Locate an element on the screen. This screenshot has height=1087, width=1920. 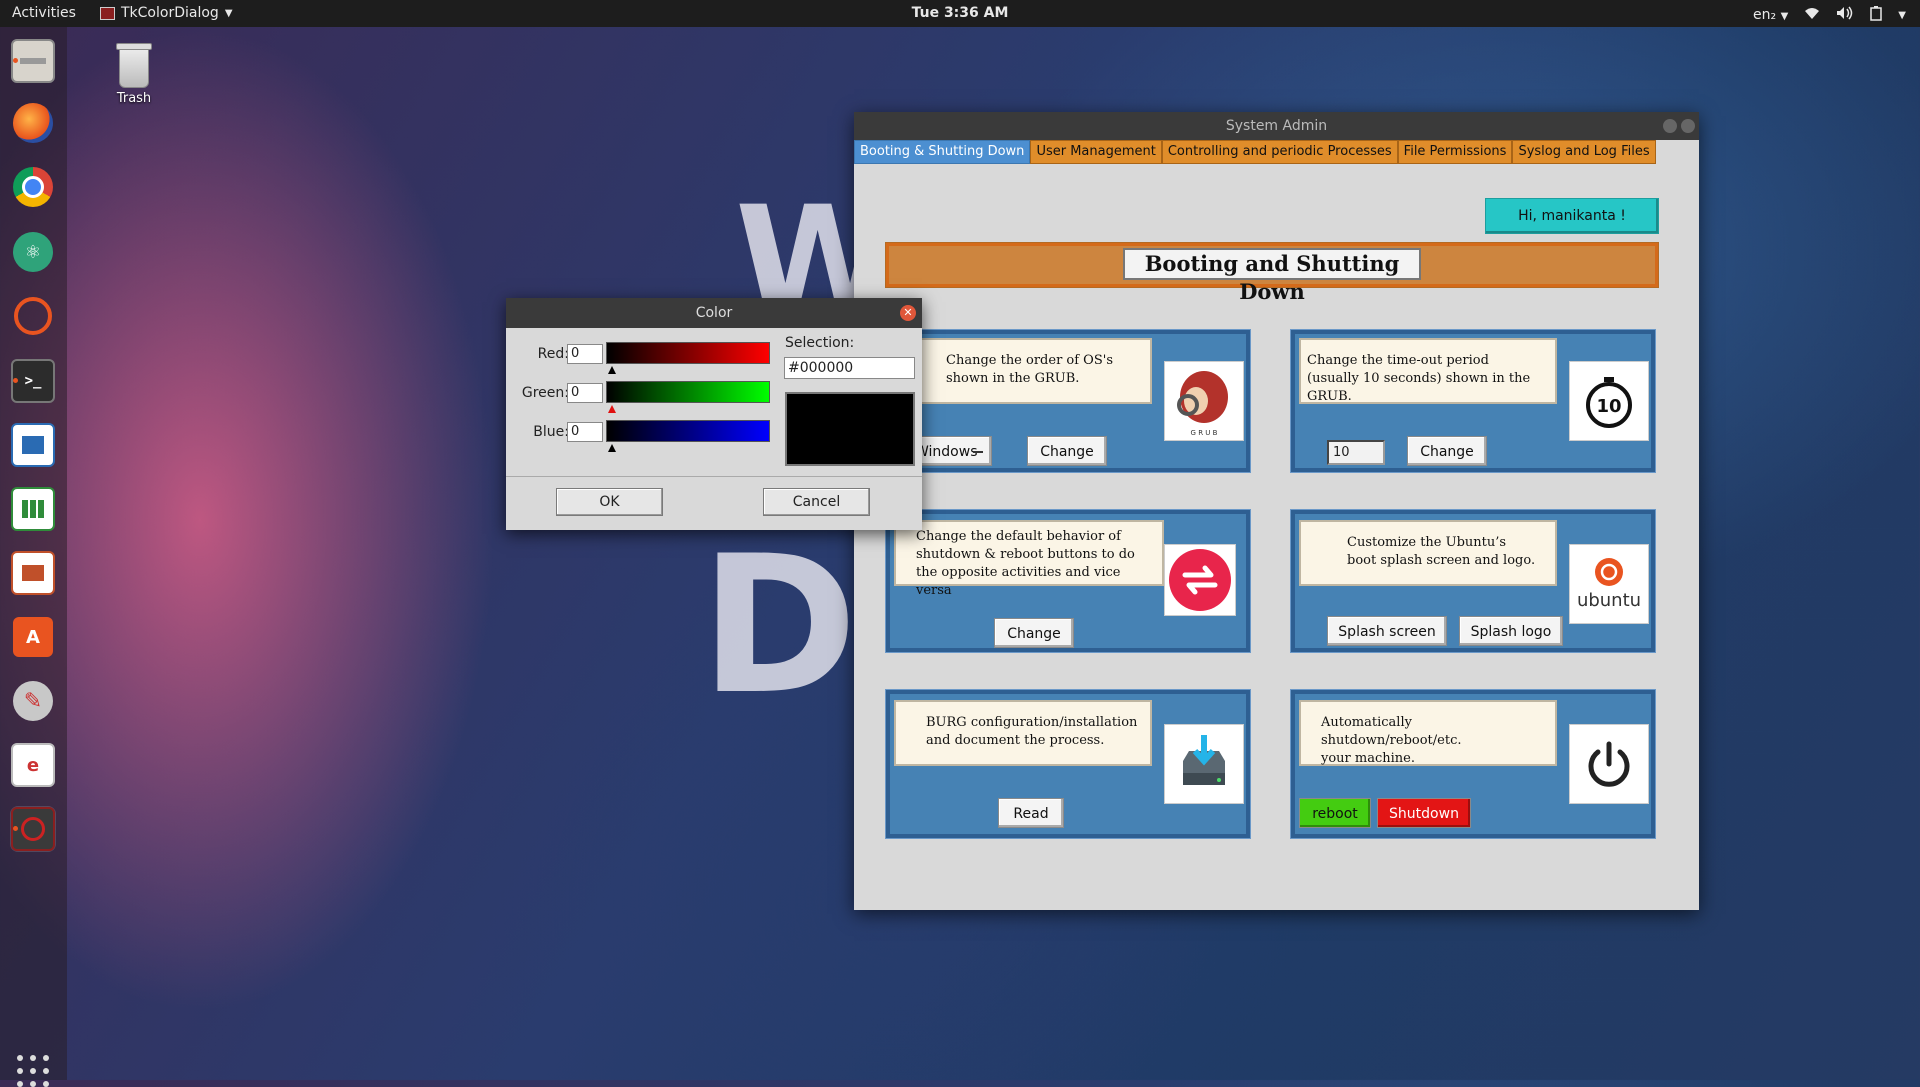
clock-label: Tue 3:36 AM is located at coordinates (960, 13).